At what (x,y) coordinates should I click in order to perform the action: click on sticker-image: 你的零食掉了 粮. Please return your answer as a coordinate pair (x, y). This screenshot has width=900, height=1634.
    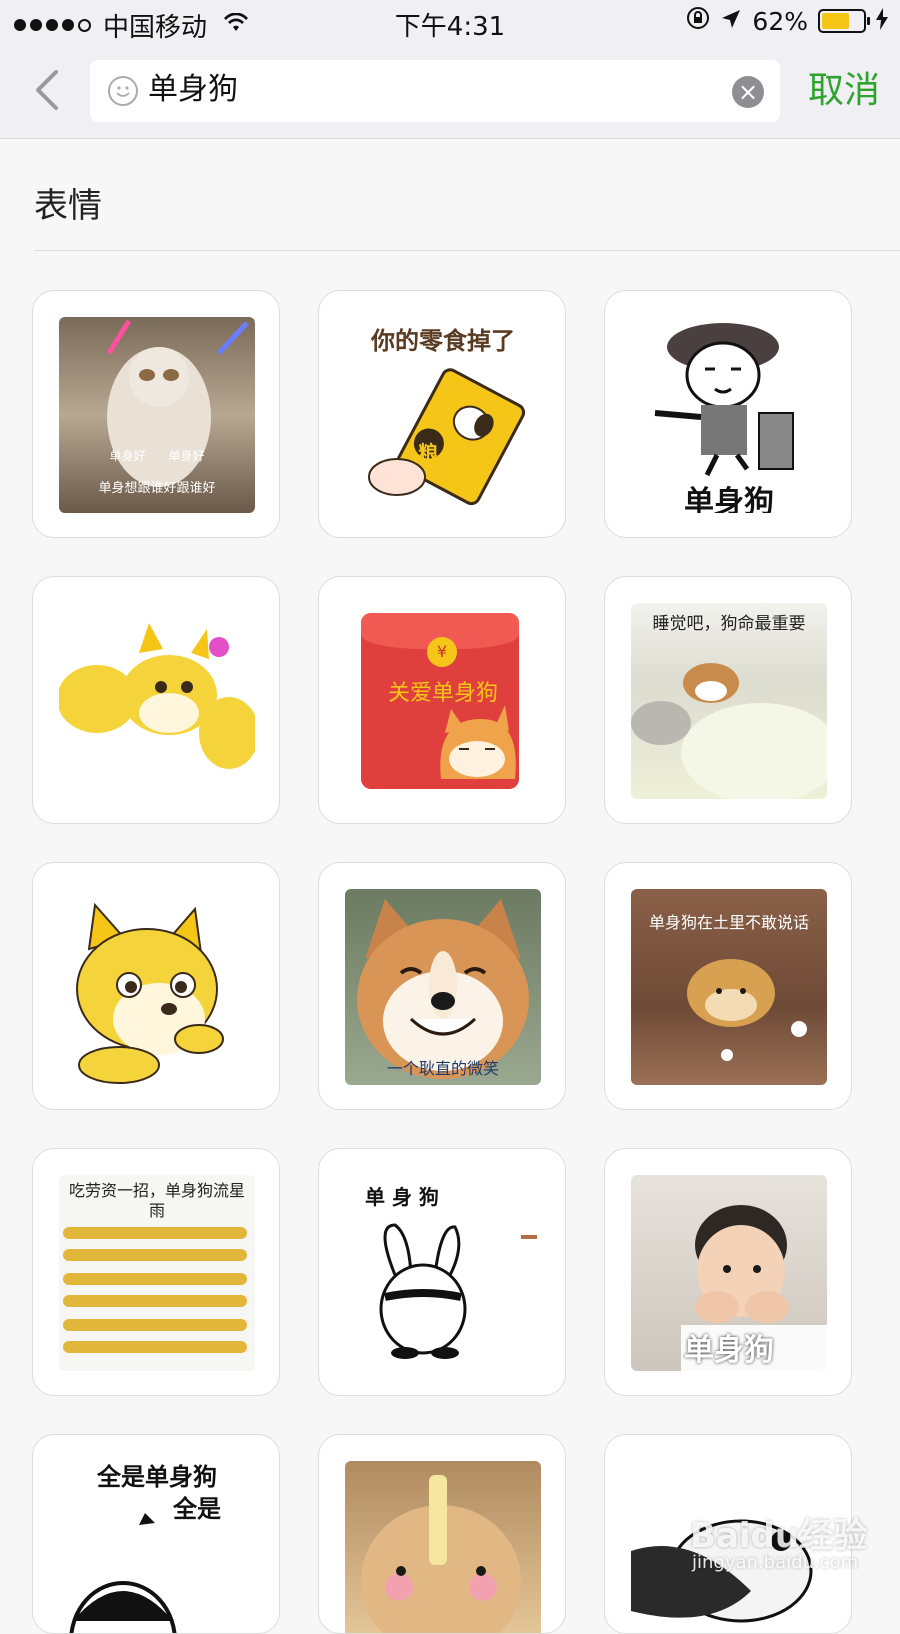
    Looking at the image, I should click on (443, 415).